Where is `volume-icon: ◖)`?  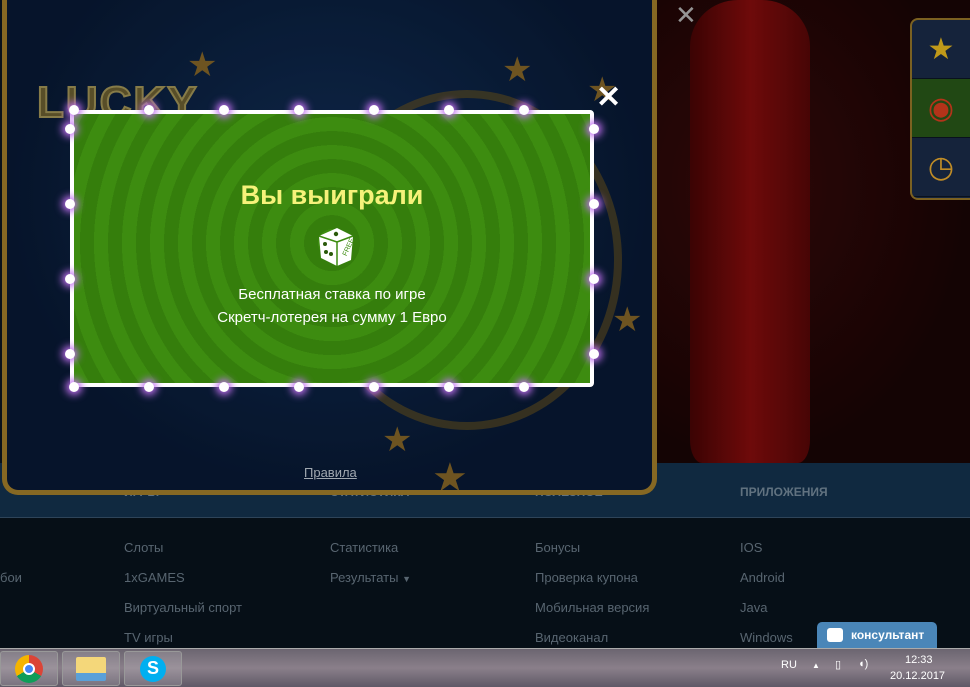 volume-icon: ◖) is located at coordinates (863, 664).